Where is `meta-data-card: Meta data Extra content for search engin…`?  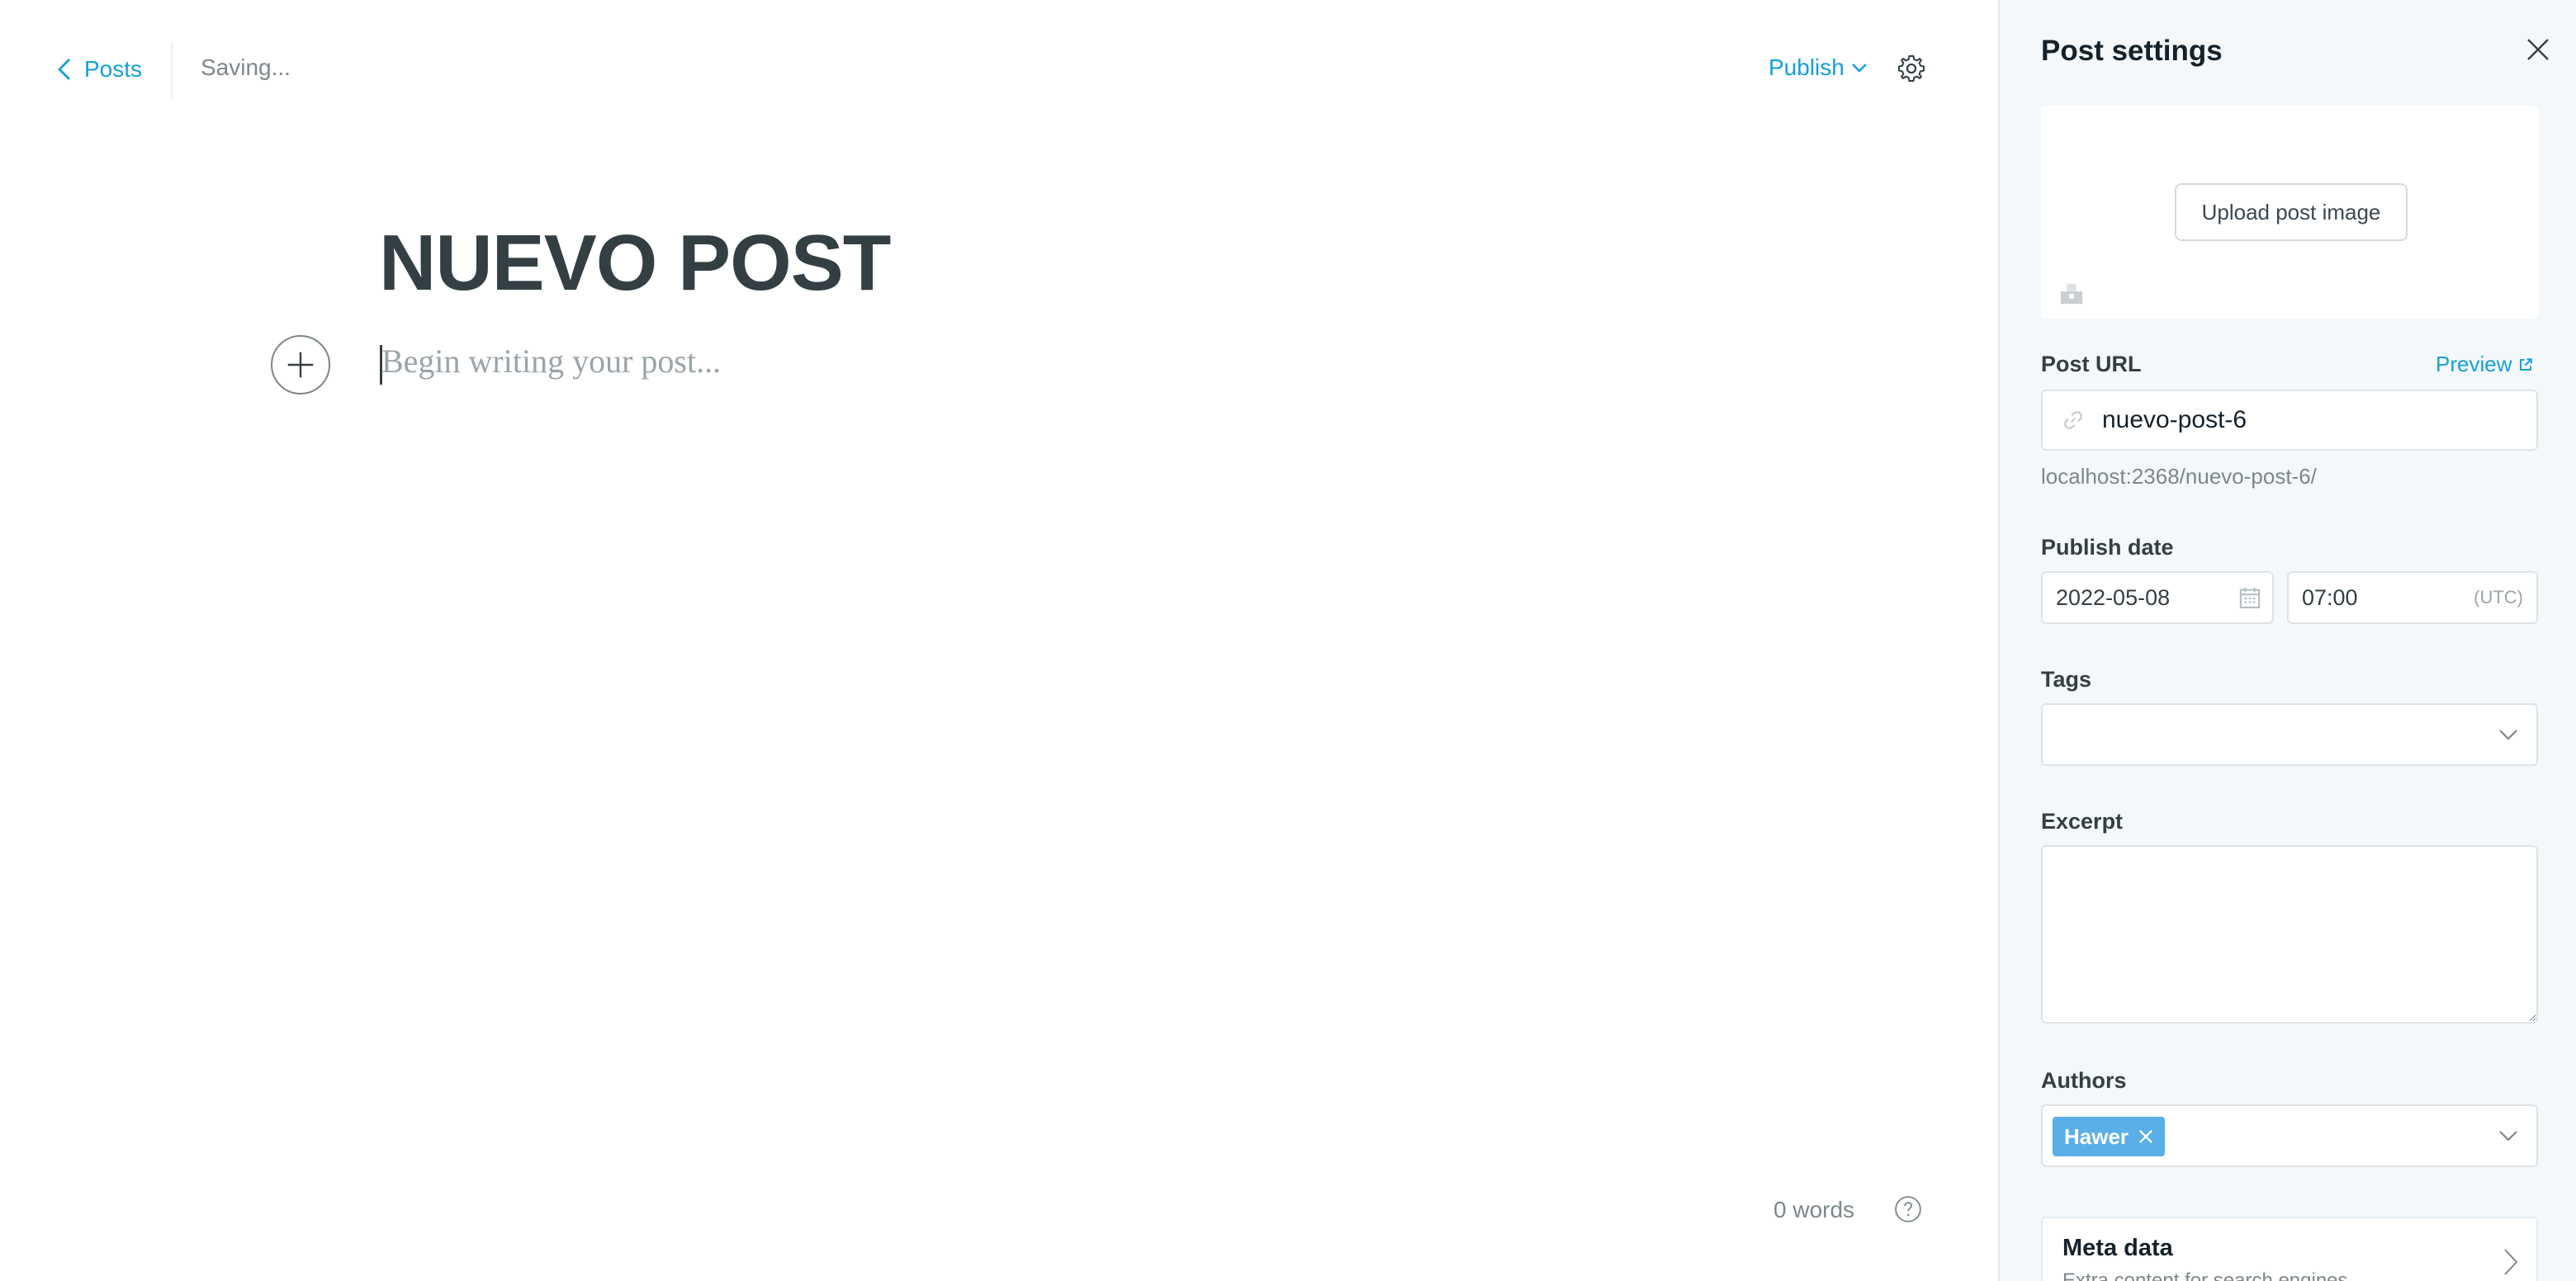
meta-data-card: Meta data Extra content for search engin… is located at coordinates (2289, 1249).